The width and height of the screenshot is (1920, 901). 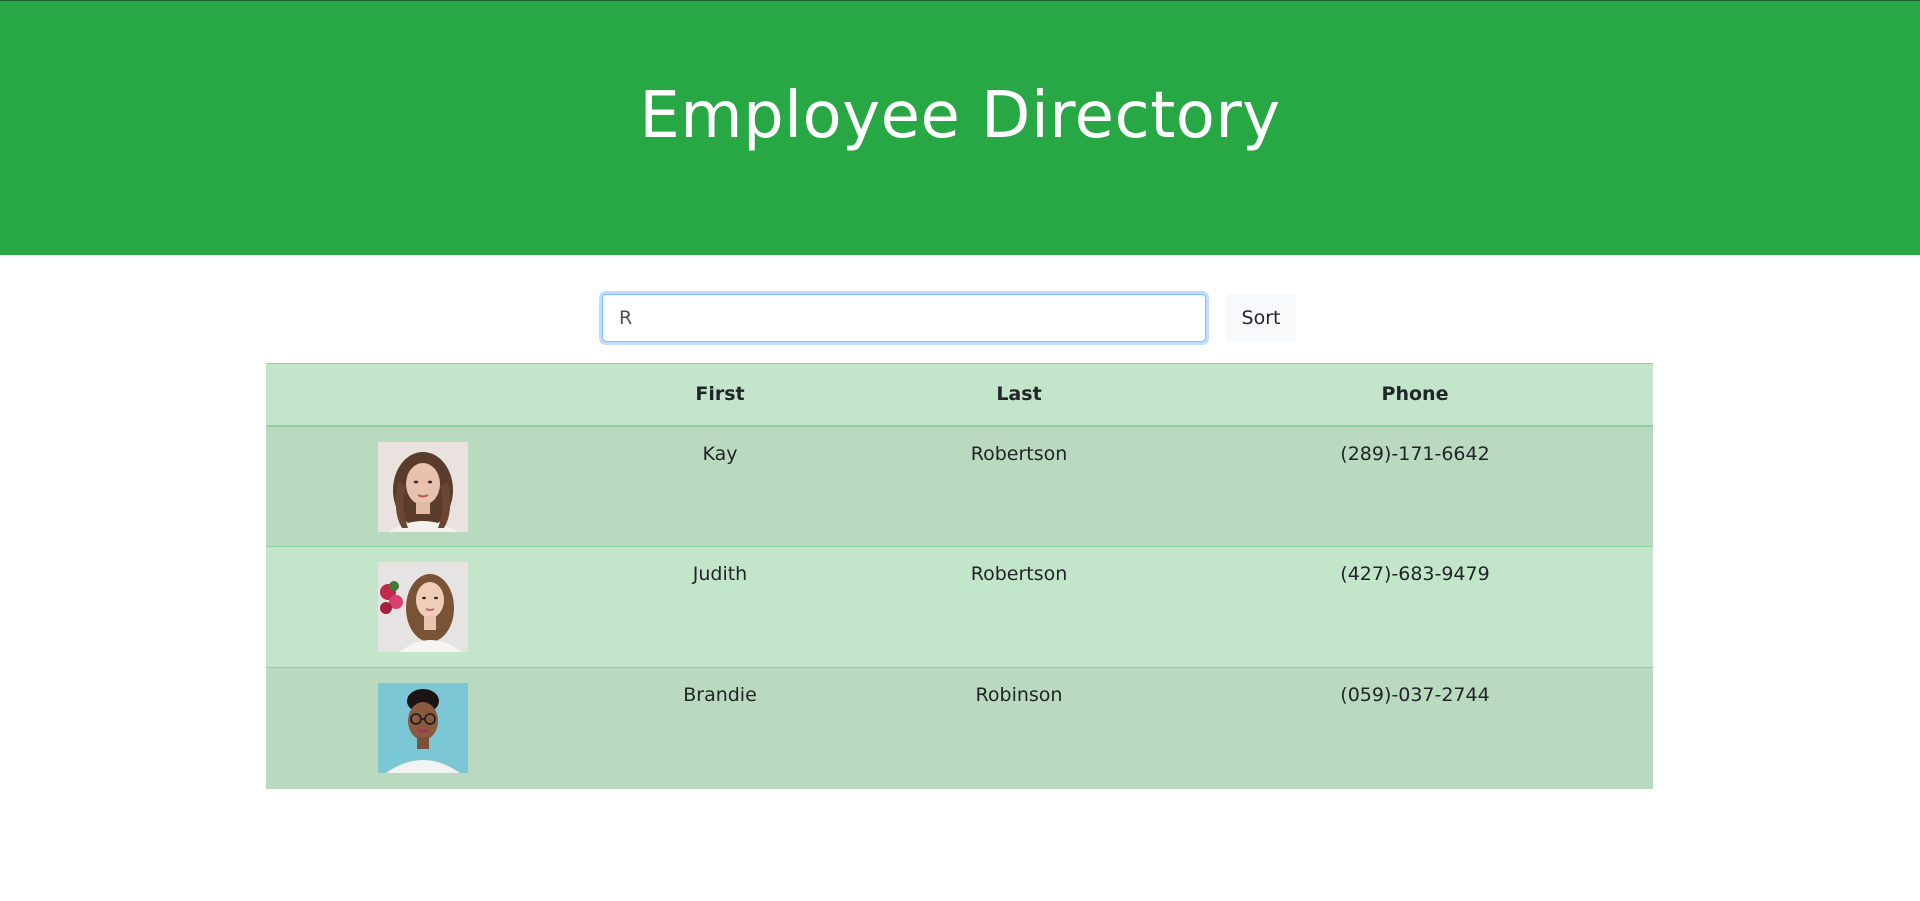 I want to click on table-row: Brandie Robinson (059)-037-2744, so click(x=959, y=728).